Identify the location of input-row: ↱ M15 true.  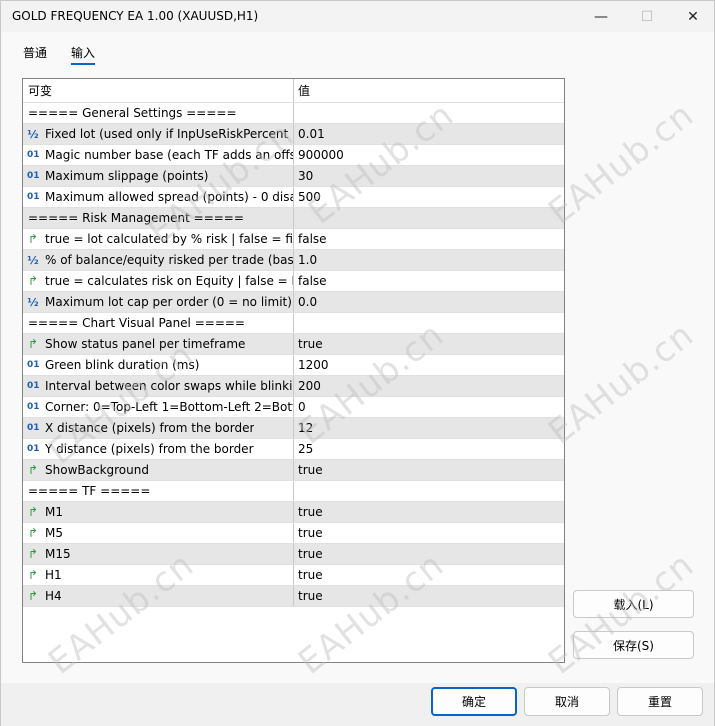
(293, 554).